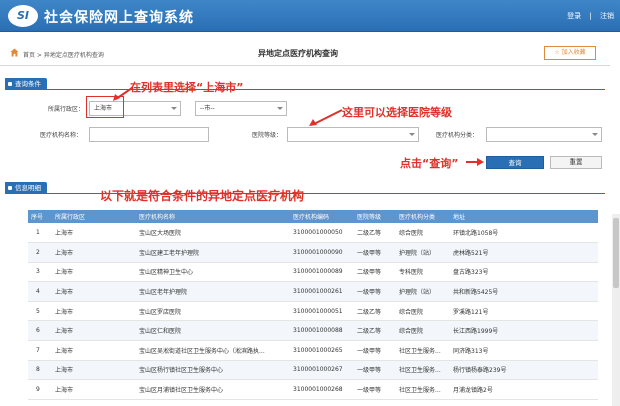 This screenshot has height=406, width=620. Describe the element at coordinates (66, 109) in the screenshot. I see `region-label: 所属行政区：` at that location.